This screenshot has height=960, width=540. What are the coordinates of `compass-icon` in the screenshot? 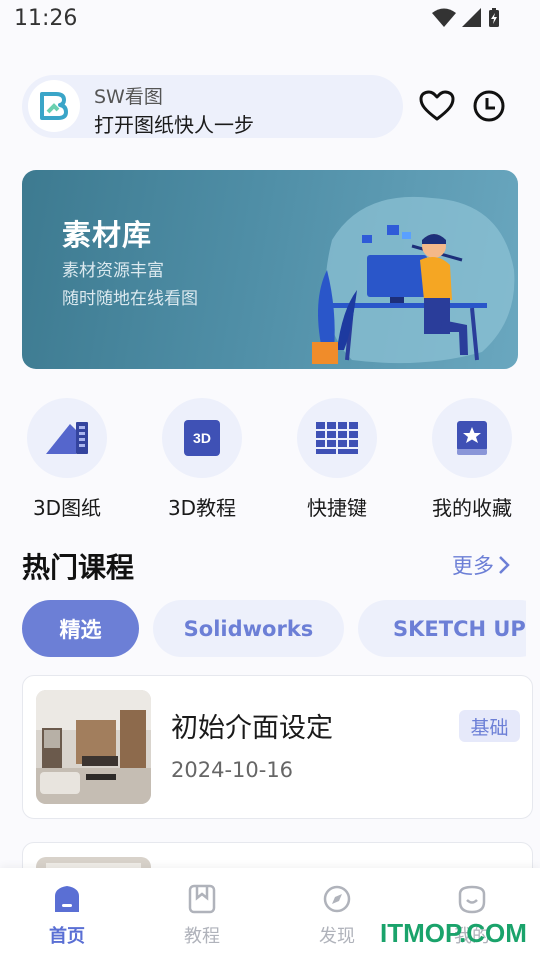 It's located at (337, 899).